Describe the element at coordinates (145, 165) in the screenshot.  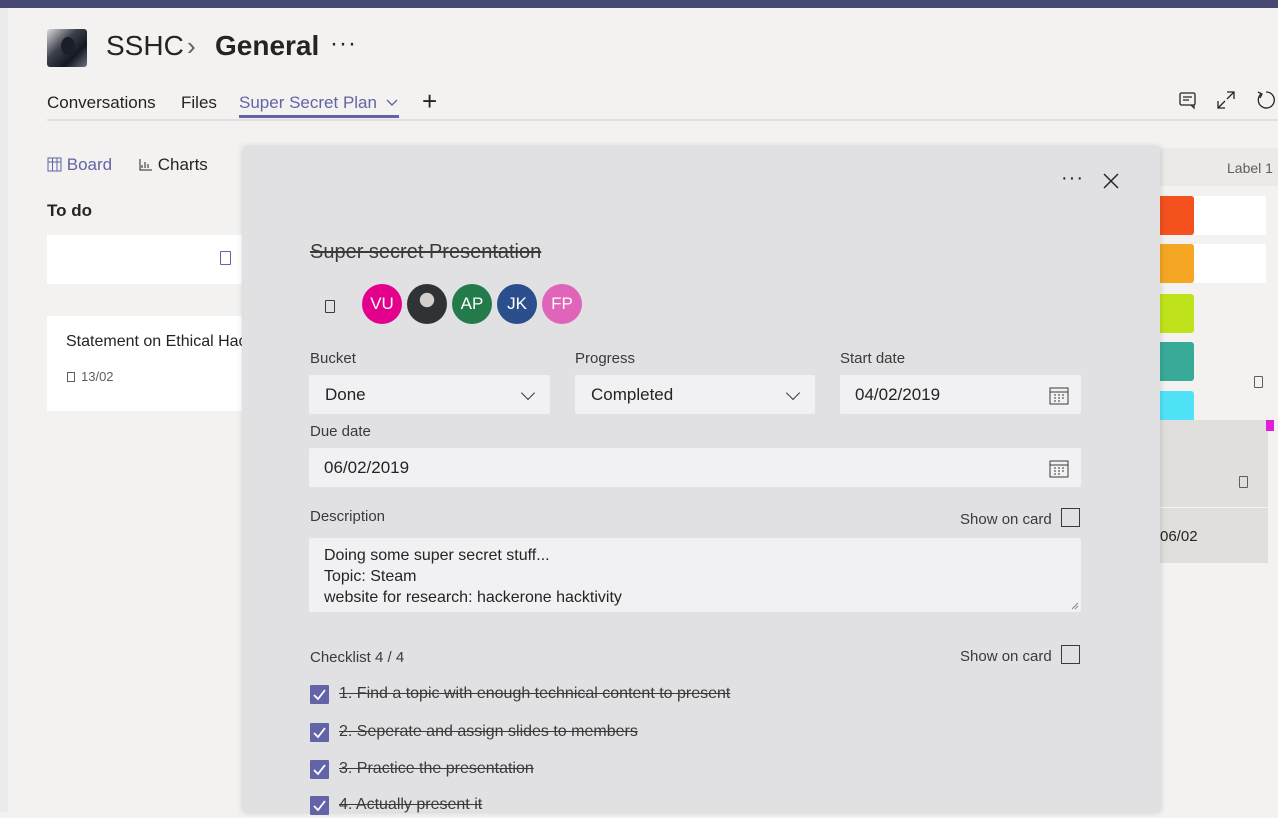
I see `charts-icon` at that location.